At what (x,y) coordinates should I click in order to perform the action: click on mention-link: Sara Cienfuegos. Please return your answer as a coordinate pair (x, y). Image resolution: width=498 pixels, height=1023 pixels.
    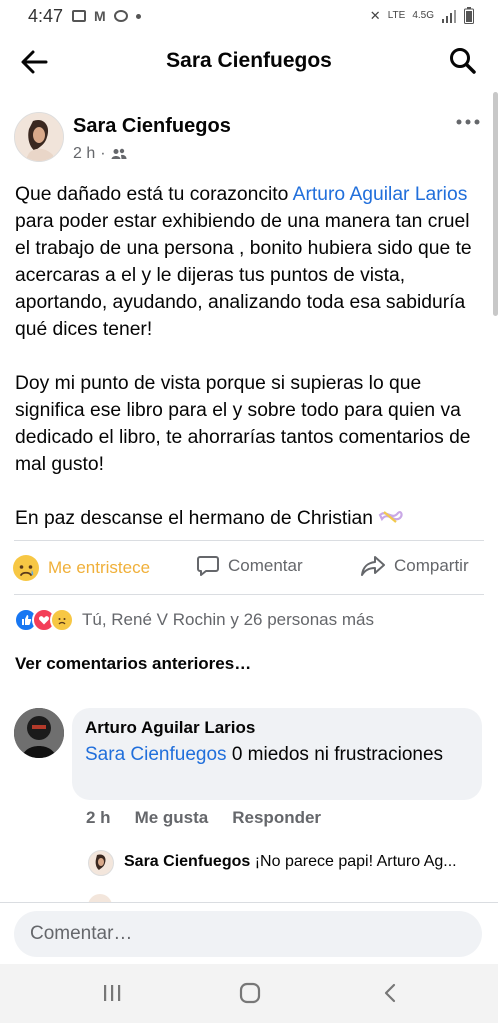
    Looking at the image, I should click on (156, 754).